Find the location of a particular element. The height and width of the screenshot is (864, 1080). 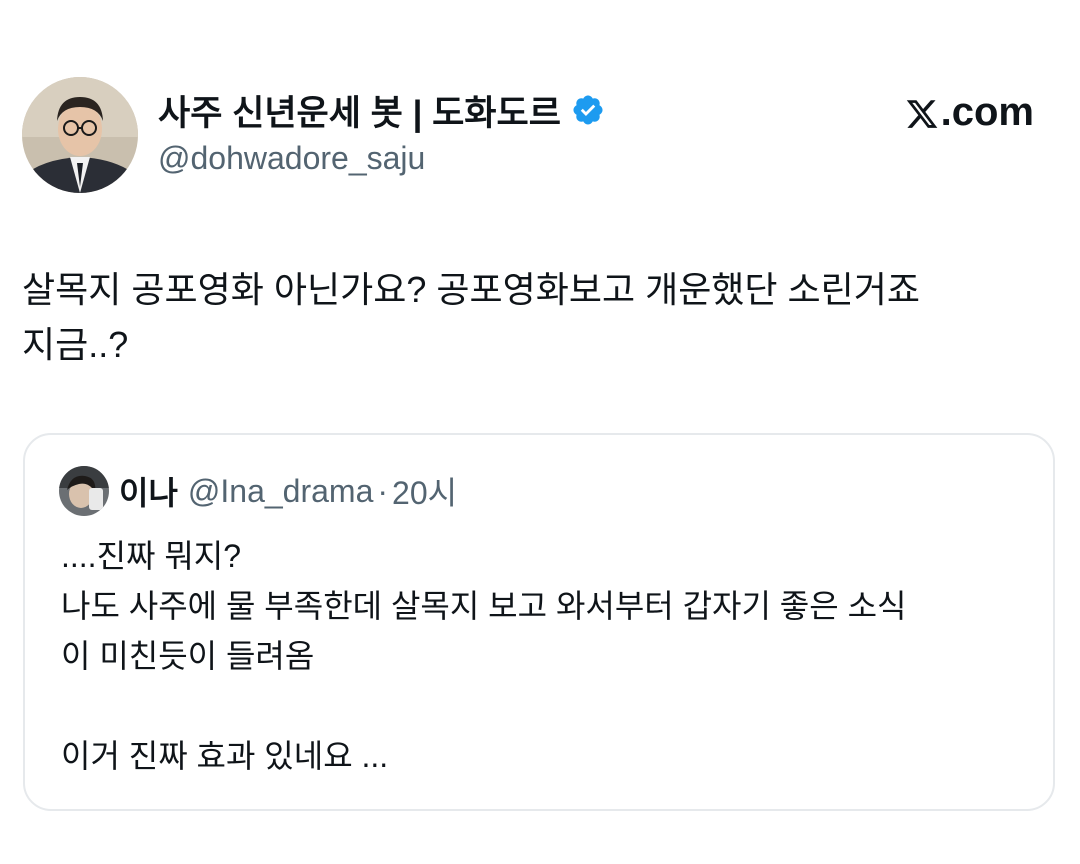

profile-photo is located at coordinates (80, 135).